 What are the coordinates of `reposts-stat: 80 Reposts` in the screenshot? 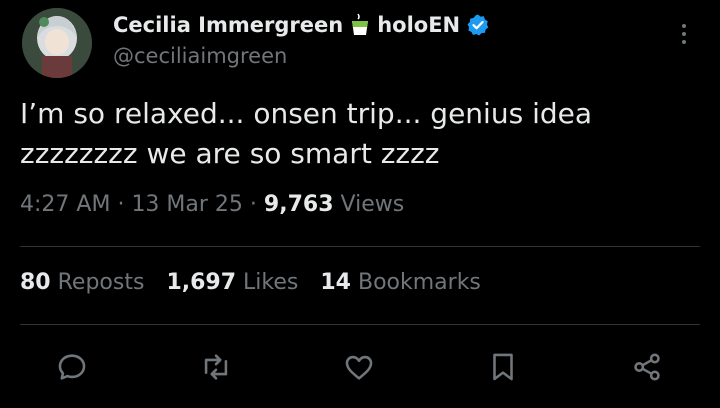 It's located at (82, 282).